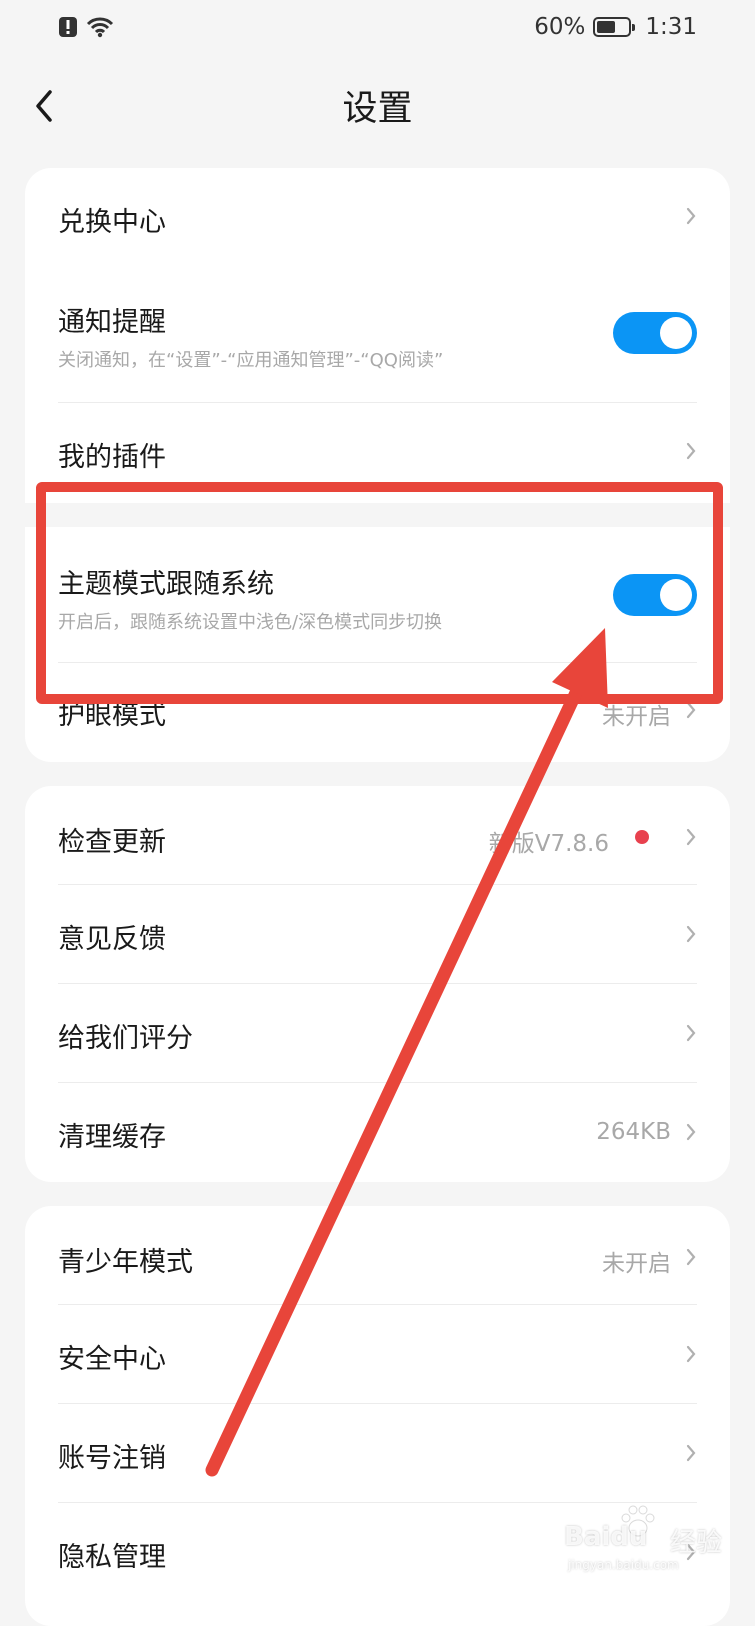 The image size is (755, 1626). What do you see at coordinates (100, 27) in the screenshot?
I see `wifi-icon` at bounding box center [100, 27].